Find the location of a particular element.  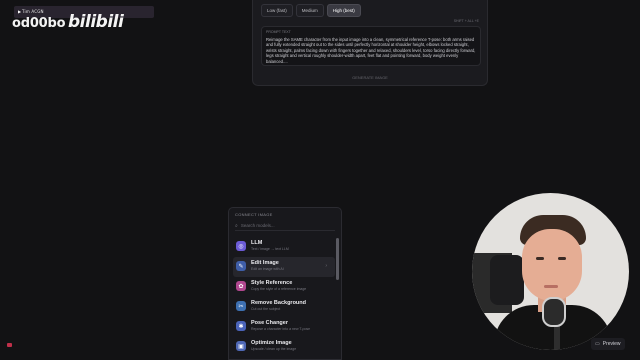

menu-item-title: Style Reference is located at coordinates (272, 283).